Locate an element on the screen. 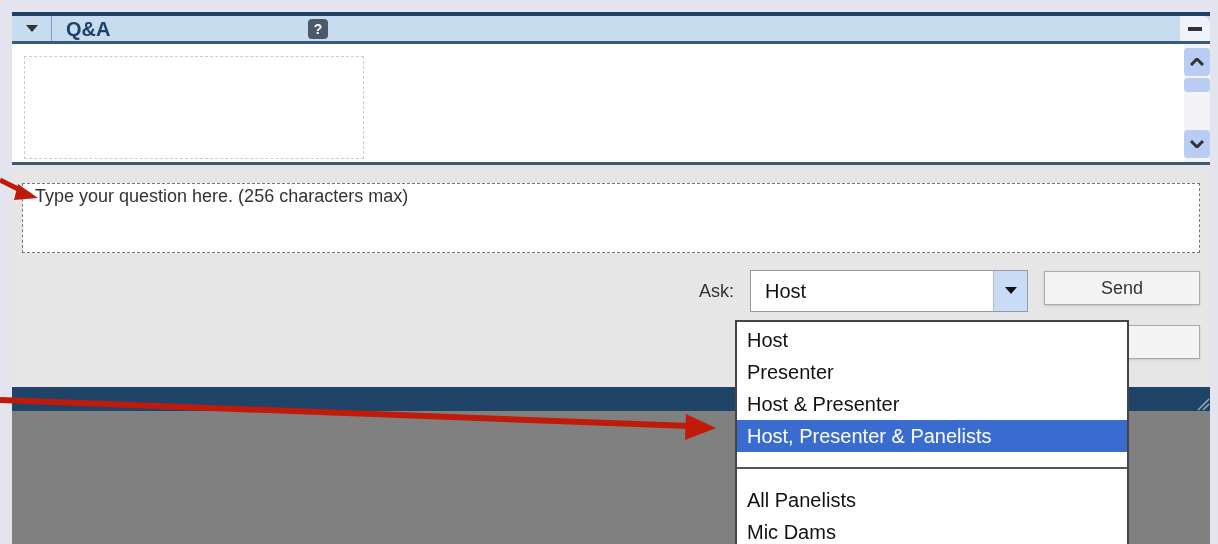 Image resolution: width=1218 pixels, height=544 pixels. resize-grip-icon is located at coordinates (1203, 404).